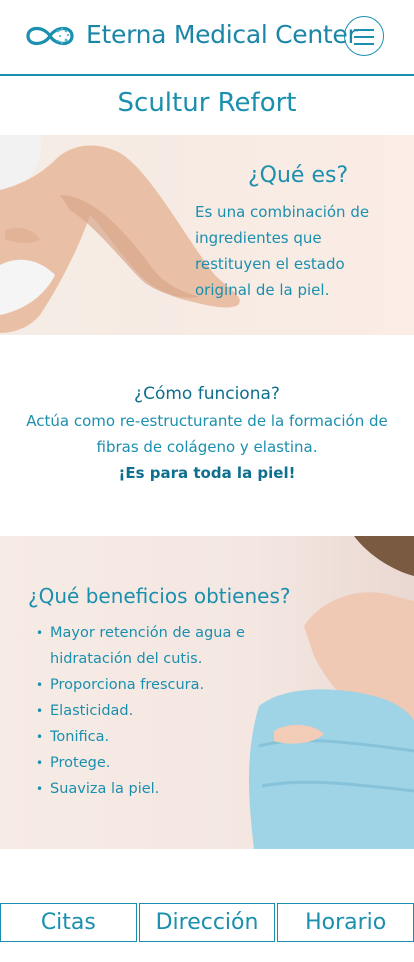 The width and height of the screenshot is (414, 962). I want to click on bottom-nav: Citas Dirección Horario, so click(207, 922).